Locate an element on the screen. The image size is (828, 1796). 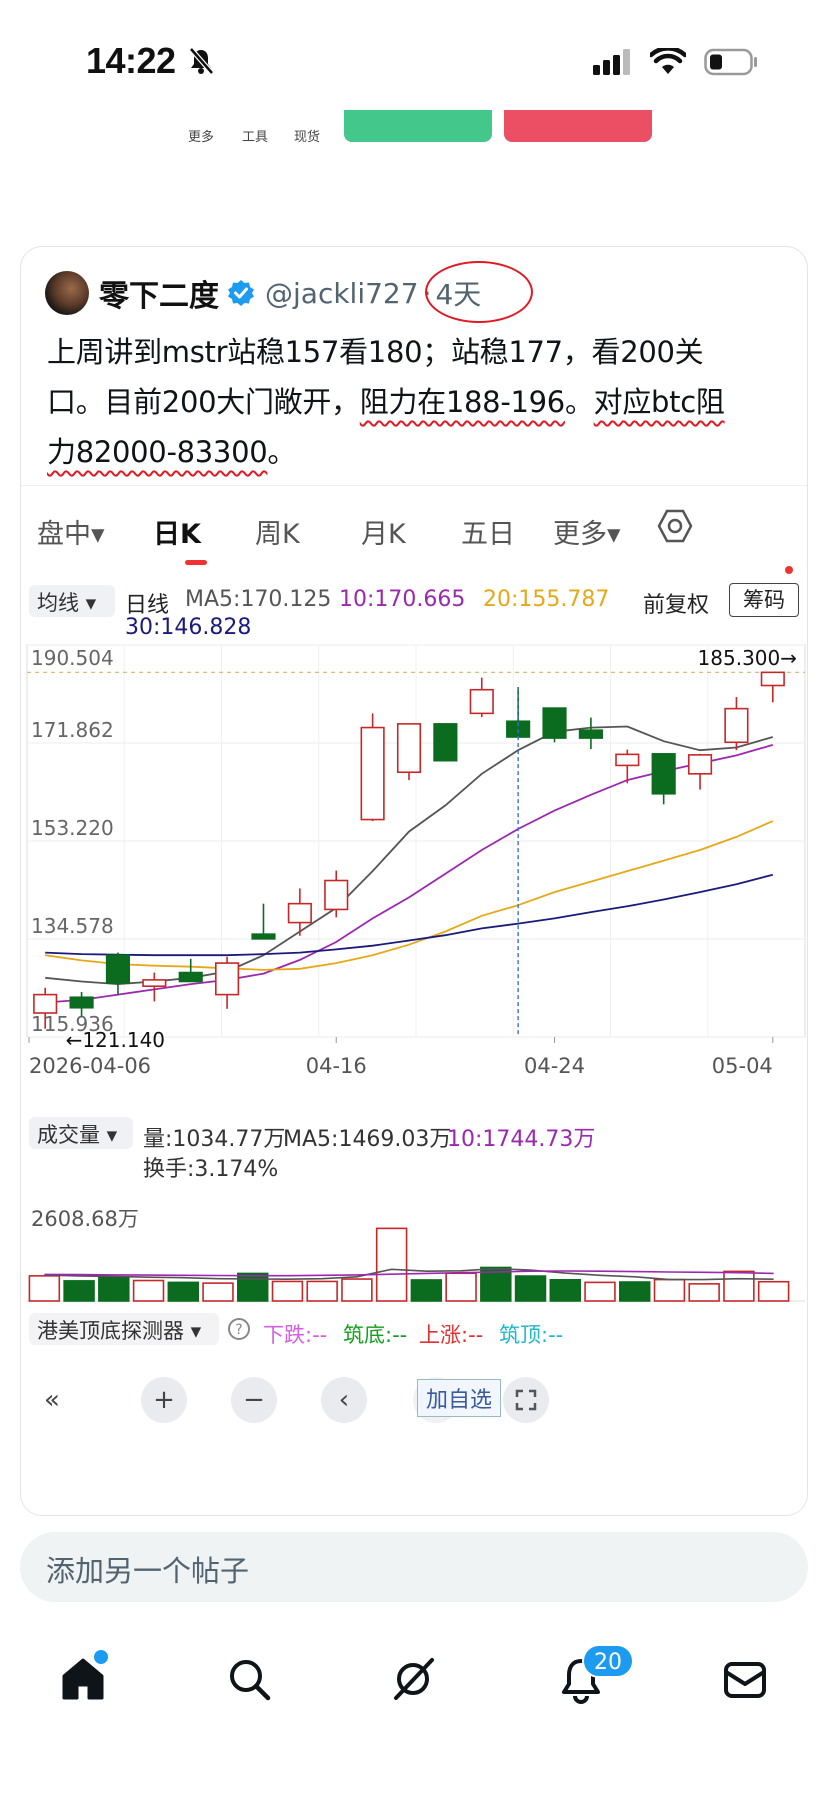
tab-monthly-k: 月K is located at coordinates (383, 531).